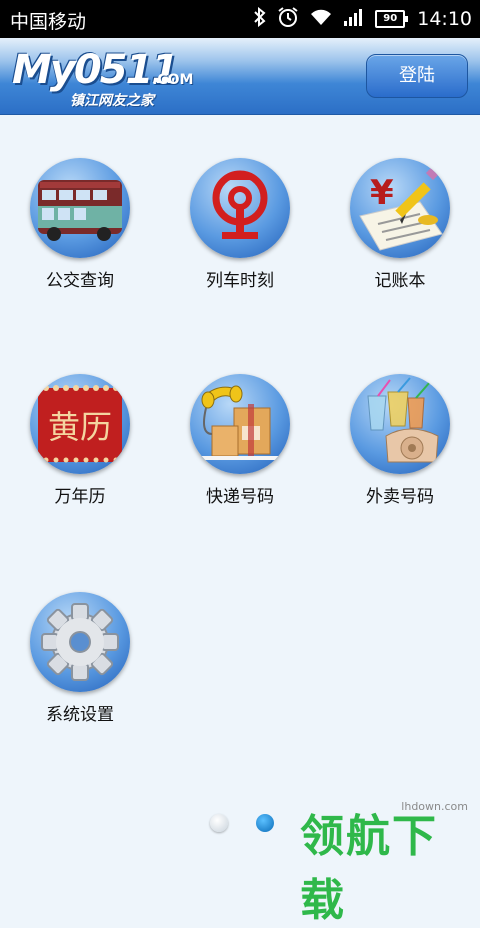 Image resolution: width=480 pixels, height=928 pixels. What do you see at coordinates (80, 497) in the screenshot?
I see `grid-item-label: 万年历` at bounding box center [80, 497].